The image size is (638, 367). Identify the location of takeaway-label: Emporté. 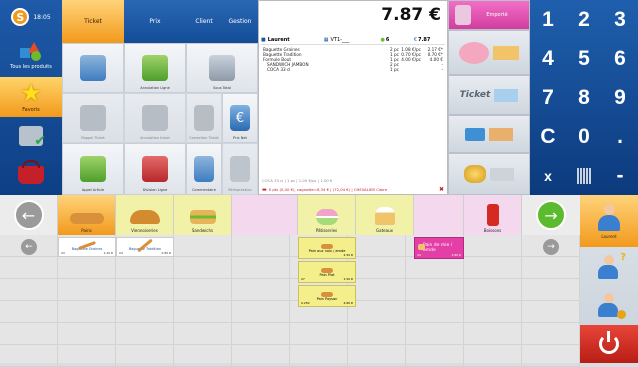
(497, 15).